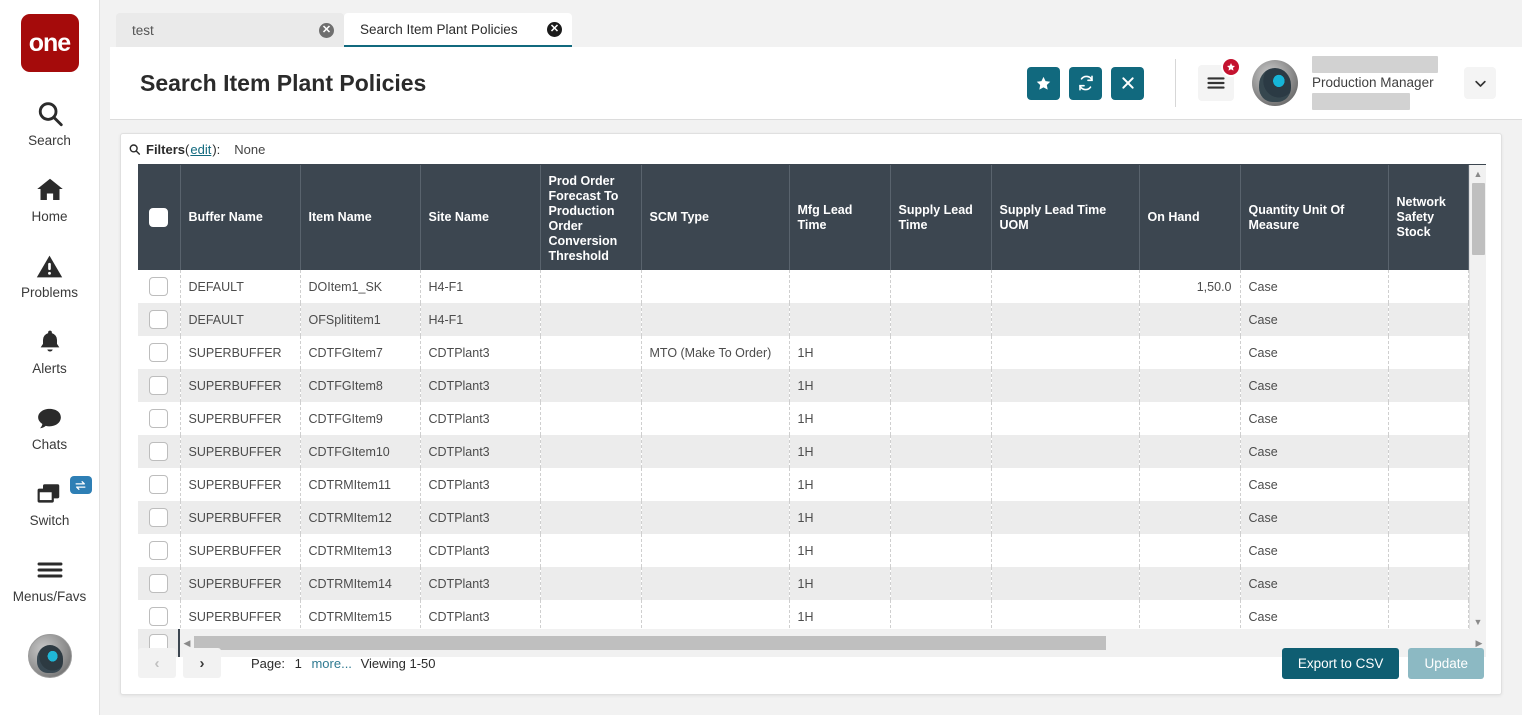 This screenshot has width=1522, height=715. Describe the element at coordinates (1065, 217) in the screenshot. I see `col-supply-lead-time-uom: Supply Lead Time UOM` at that location.